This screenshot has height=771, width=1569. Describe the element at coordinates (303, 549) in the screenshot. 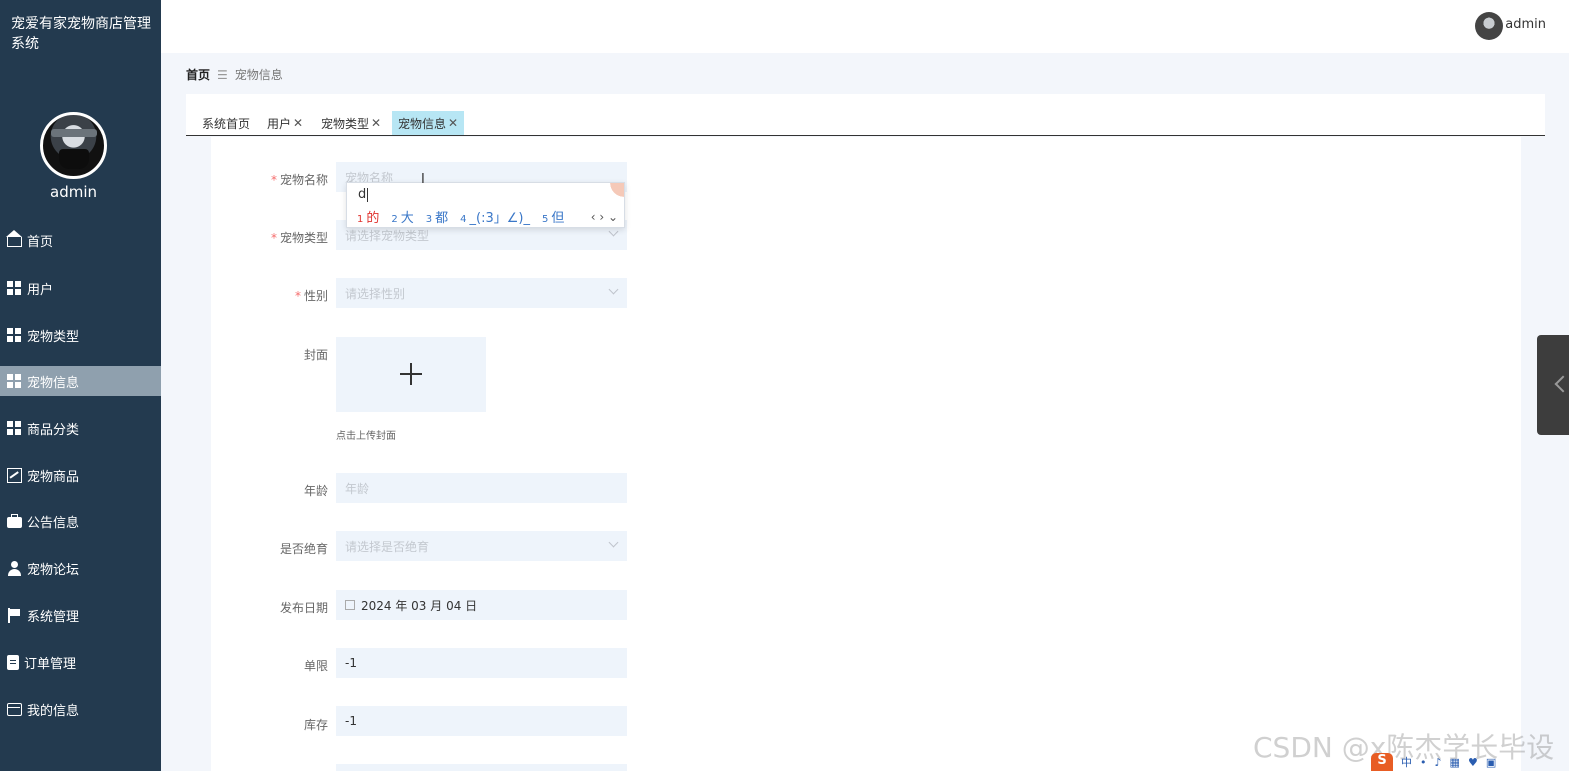

I see `sterilized-label: 是否绝育` at that location.